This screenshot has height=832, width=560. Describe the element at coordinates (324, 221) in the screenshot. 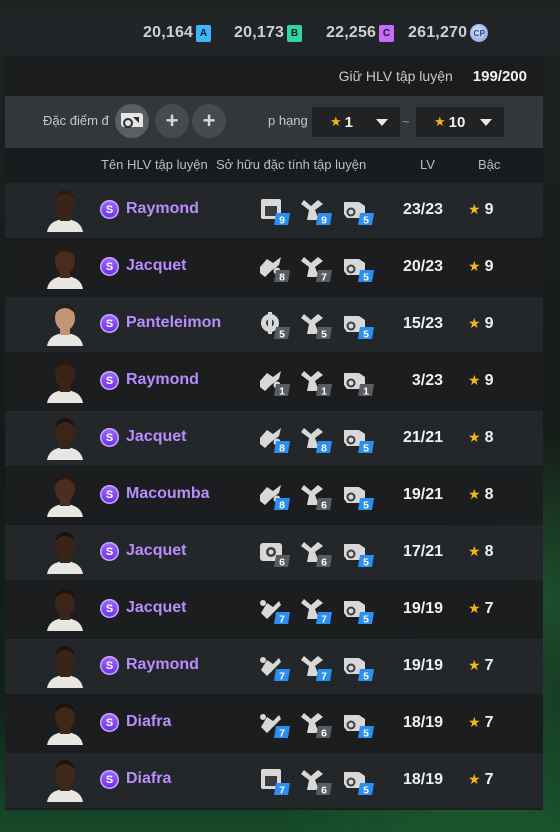

I see `trait-level: 9` at that location.